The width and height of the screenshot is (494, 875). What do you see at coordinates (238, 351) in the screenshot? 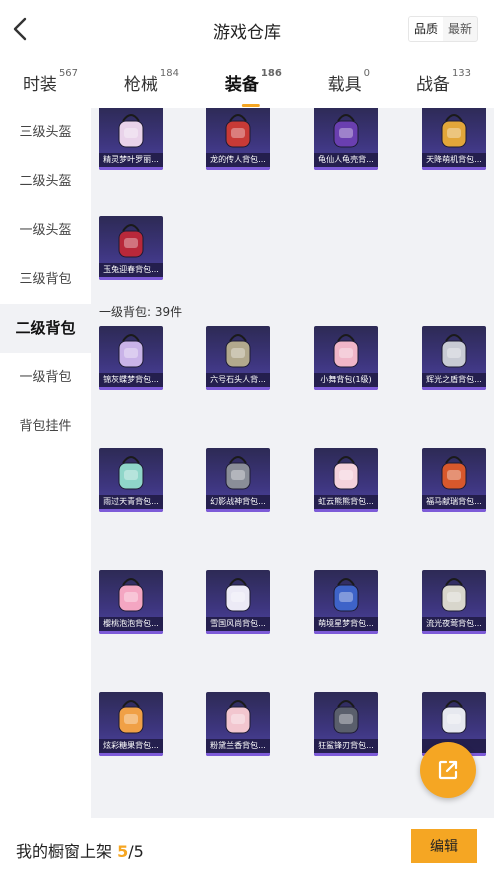
I see `stone-pouch-icon` at bounding box center [238, 351].